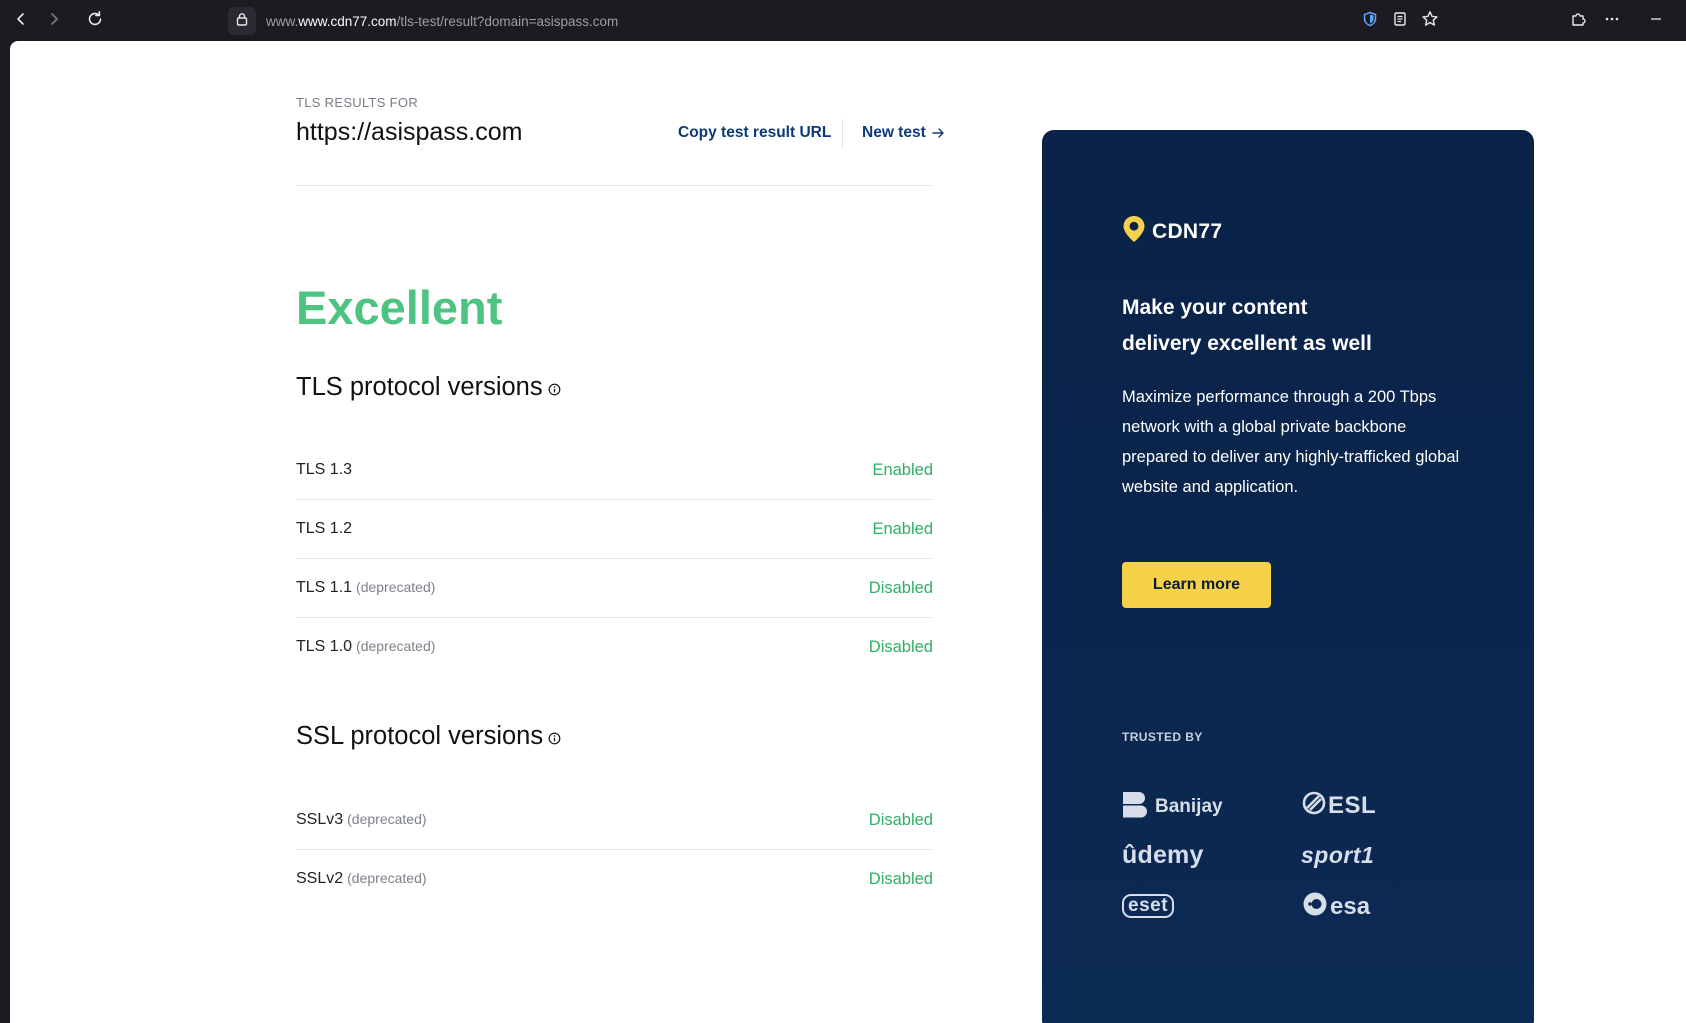 The image size is (1686, 1023). I want to click on reader-view-icon, so click(1400, 21).